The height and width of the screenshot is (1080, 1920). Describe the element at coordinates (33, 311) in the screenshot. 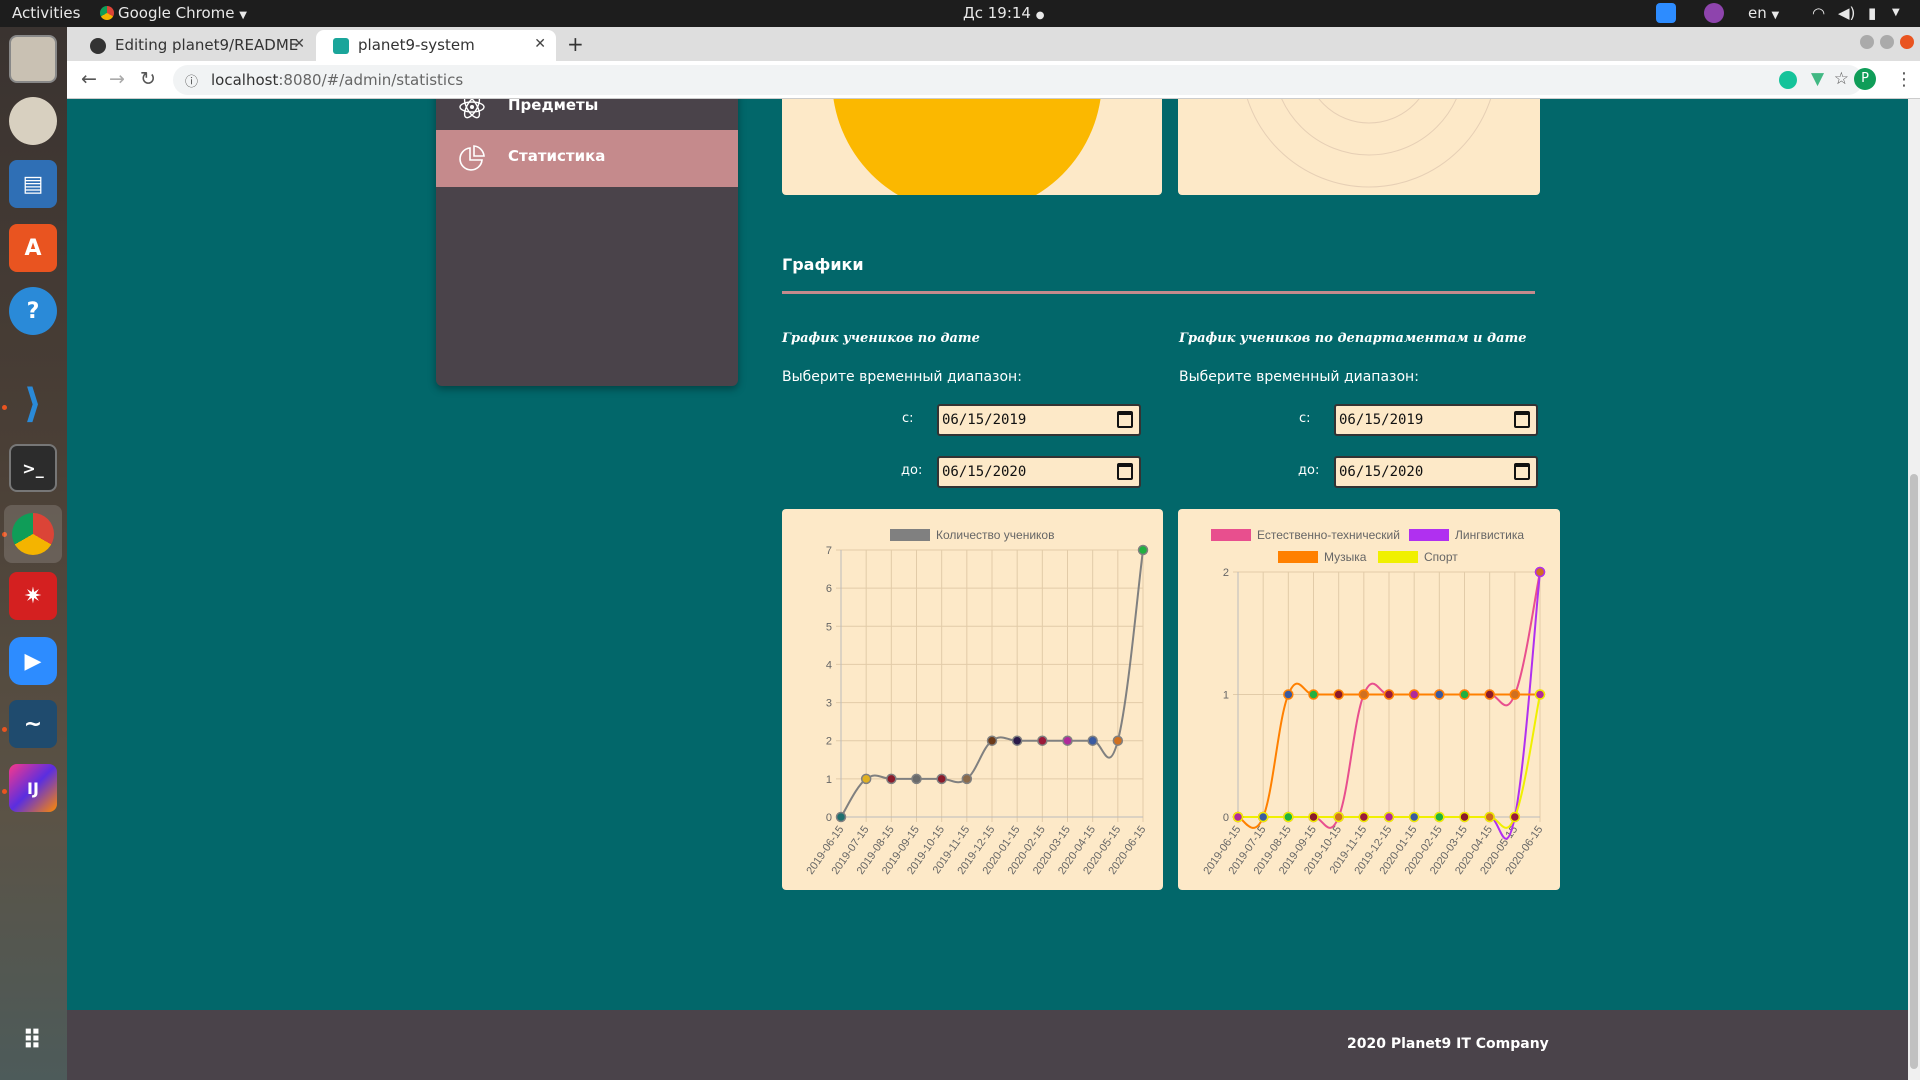

I see `help-icon: ?` at that location.